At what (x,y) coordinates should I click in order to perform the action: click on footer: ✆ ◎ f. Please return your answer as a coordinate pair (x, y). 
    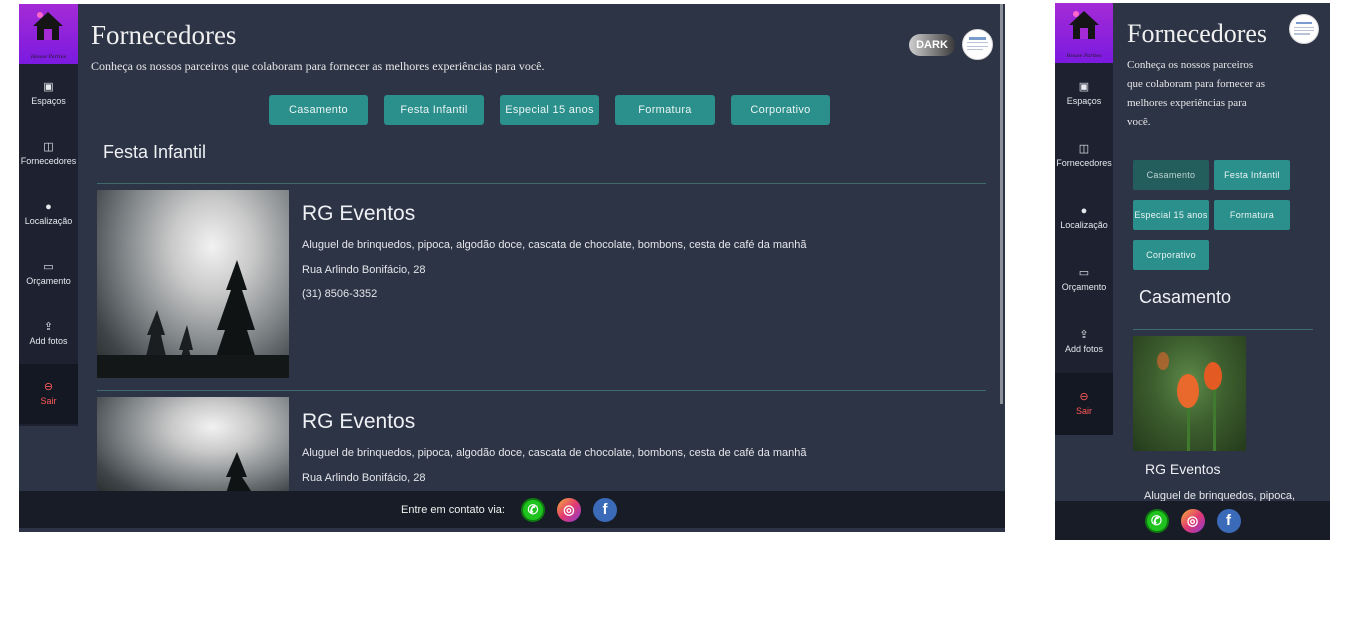
    Looking at the image, I should click on (1192, 520).